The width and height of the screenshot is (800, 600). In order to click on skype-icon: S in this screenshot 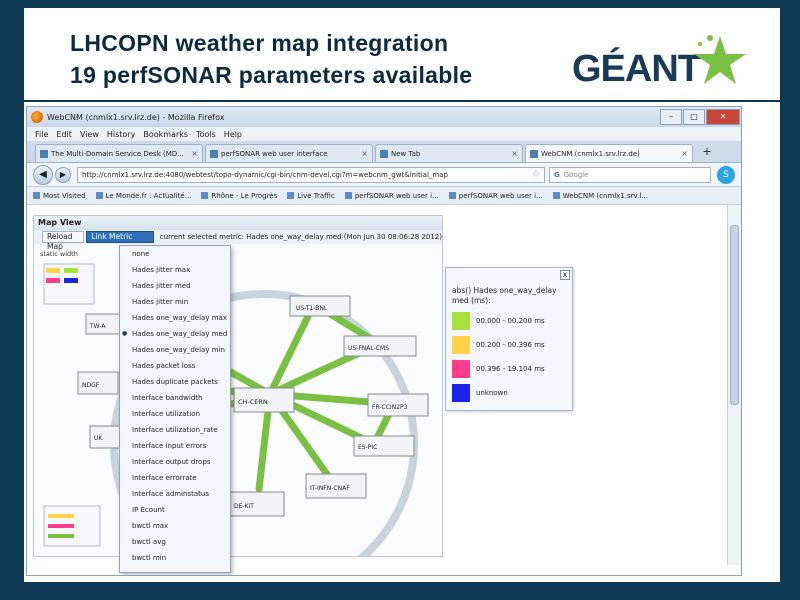, I will do `click(726, 174)`.